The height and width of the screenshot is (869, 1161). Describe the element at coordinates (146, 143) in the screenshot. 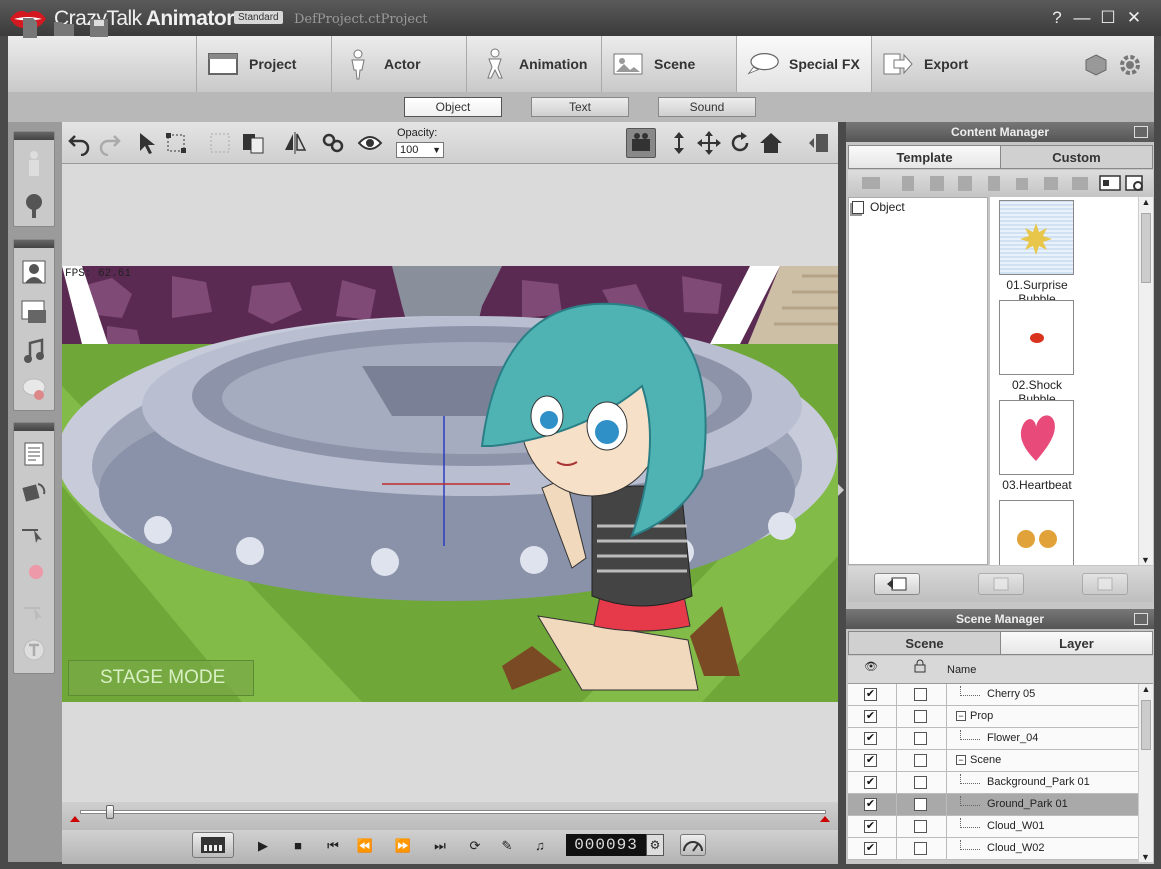

I see `select-arrow-icon` at that location.